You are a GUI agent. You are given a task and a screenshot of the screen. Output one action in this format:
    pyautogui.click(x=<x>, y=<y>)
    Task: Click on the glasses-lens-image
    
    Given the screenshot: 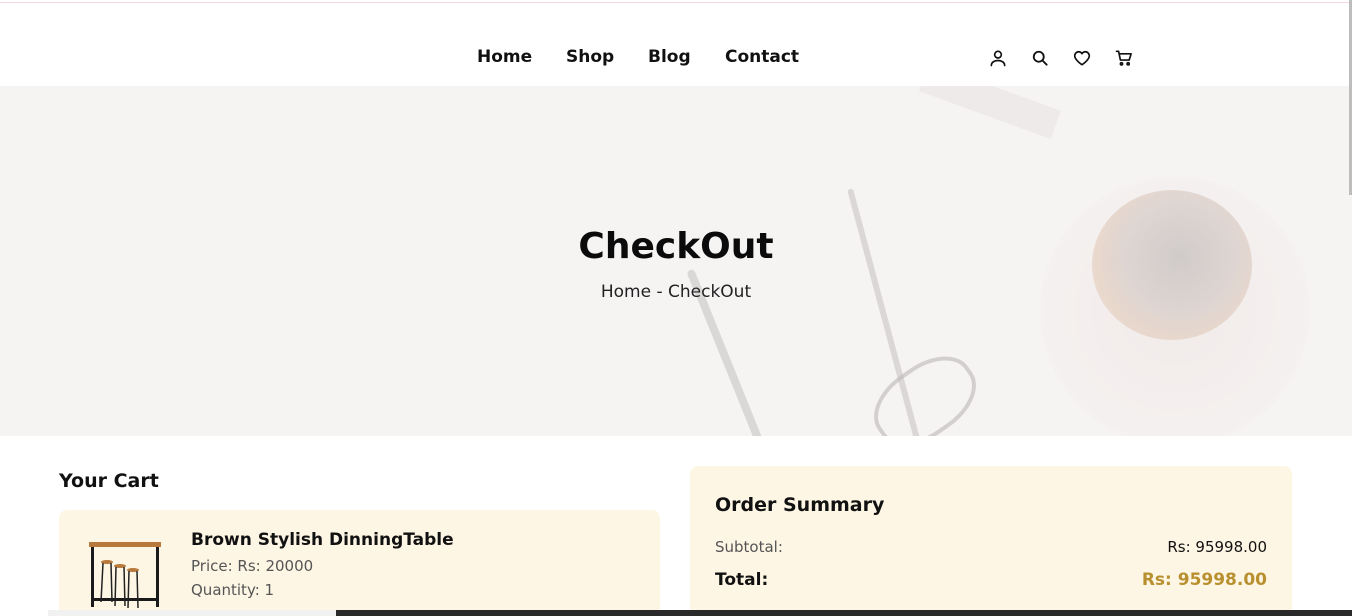 What is the action you would take?
    pyautogui.click(x=925, y=388)
    